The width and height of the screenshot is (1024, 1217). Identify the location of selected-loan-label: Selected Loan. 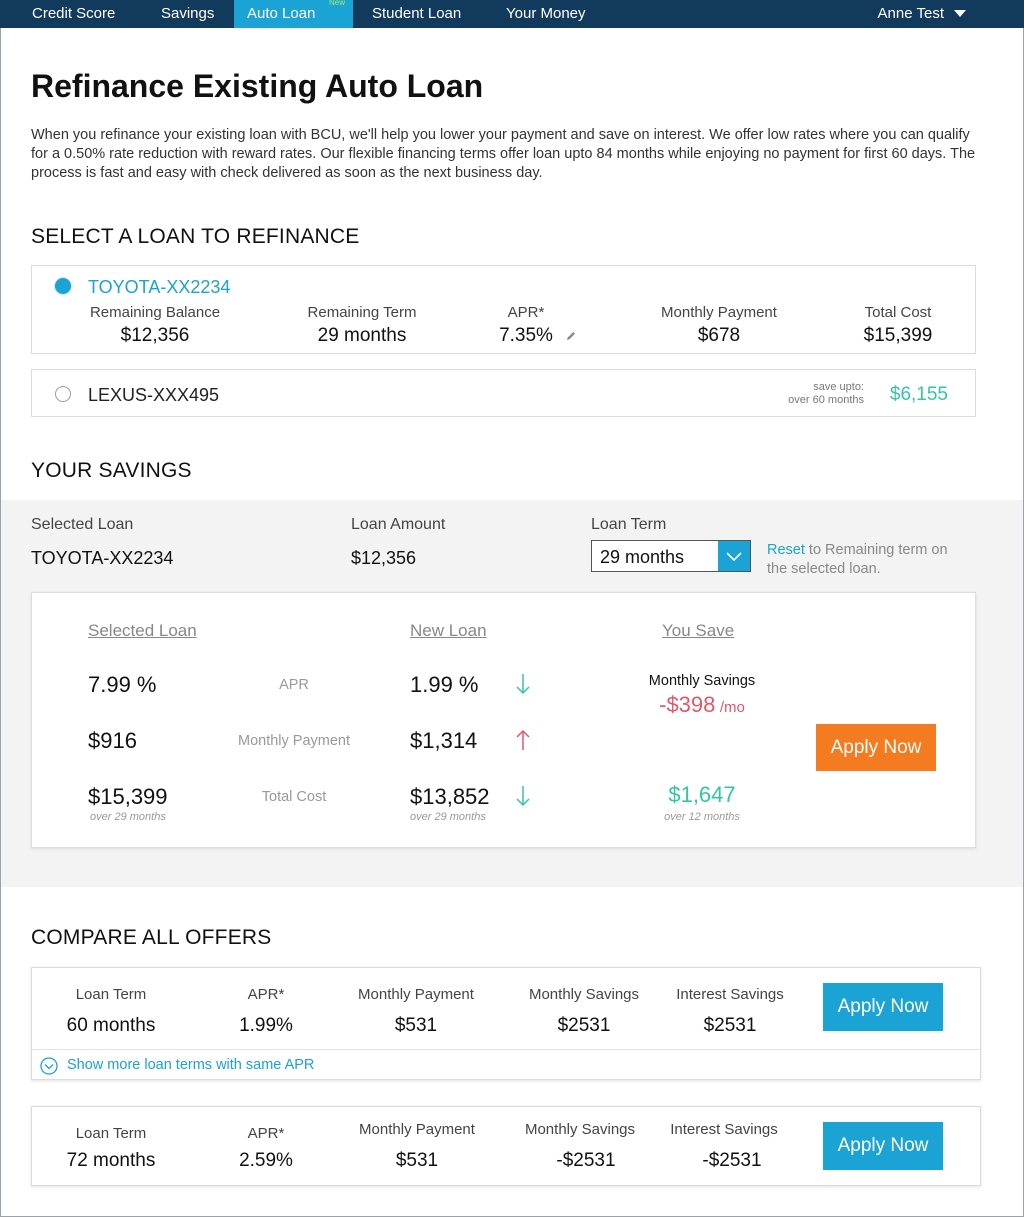
(82, 524).